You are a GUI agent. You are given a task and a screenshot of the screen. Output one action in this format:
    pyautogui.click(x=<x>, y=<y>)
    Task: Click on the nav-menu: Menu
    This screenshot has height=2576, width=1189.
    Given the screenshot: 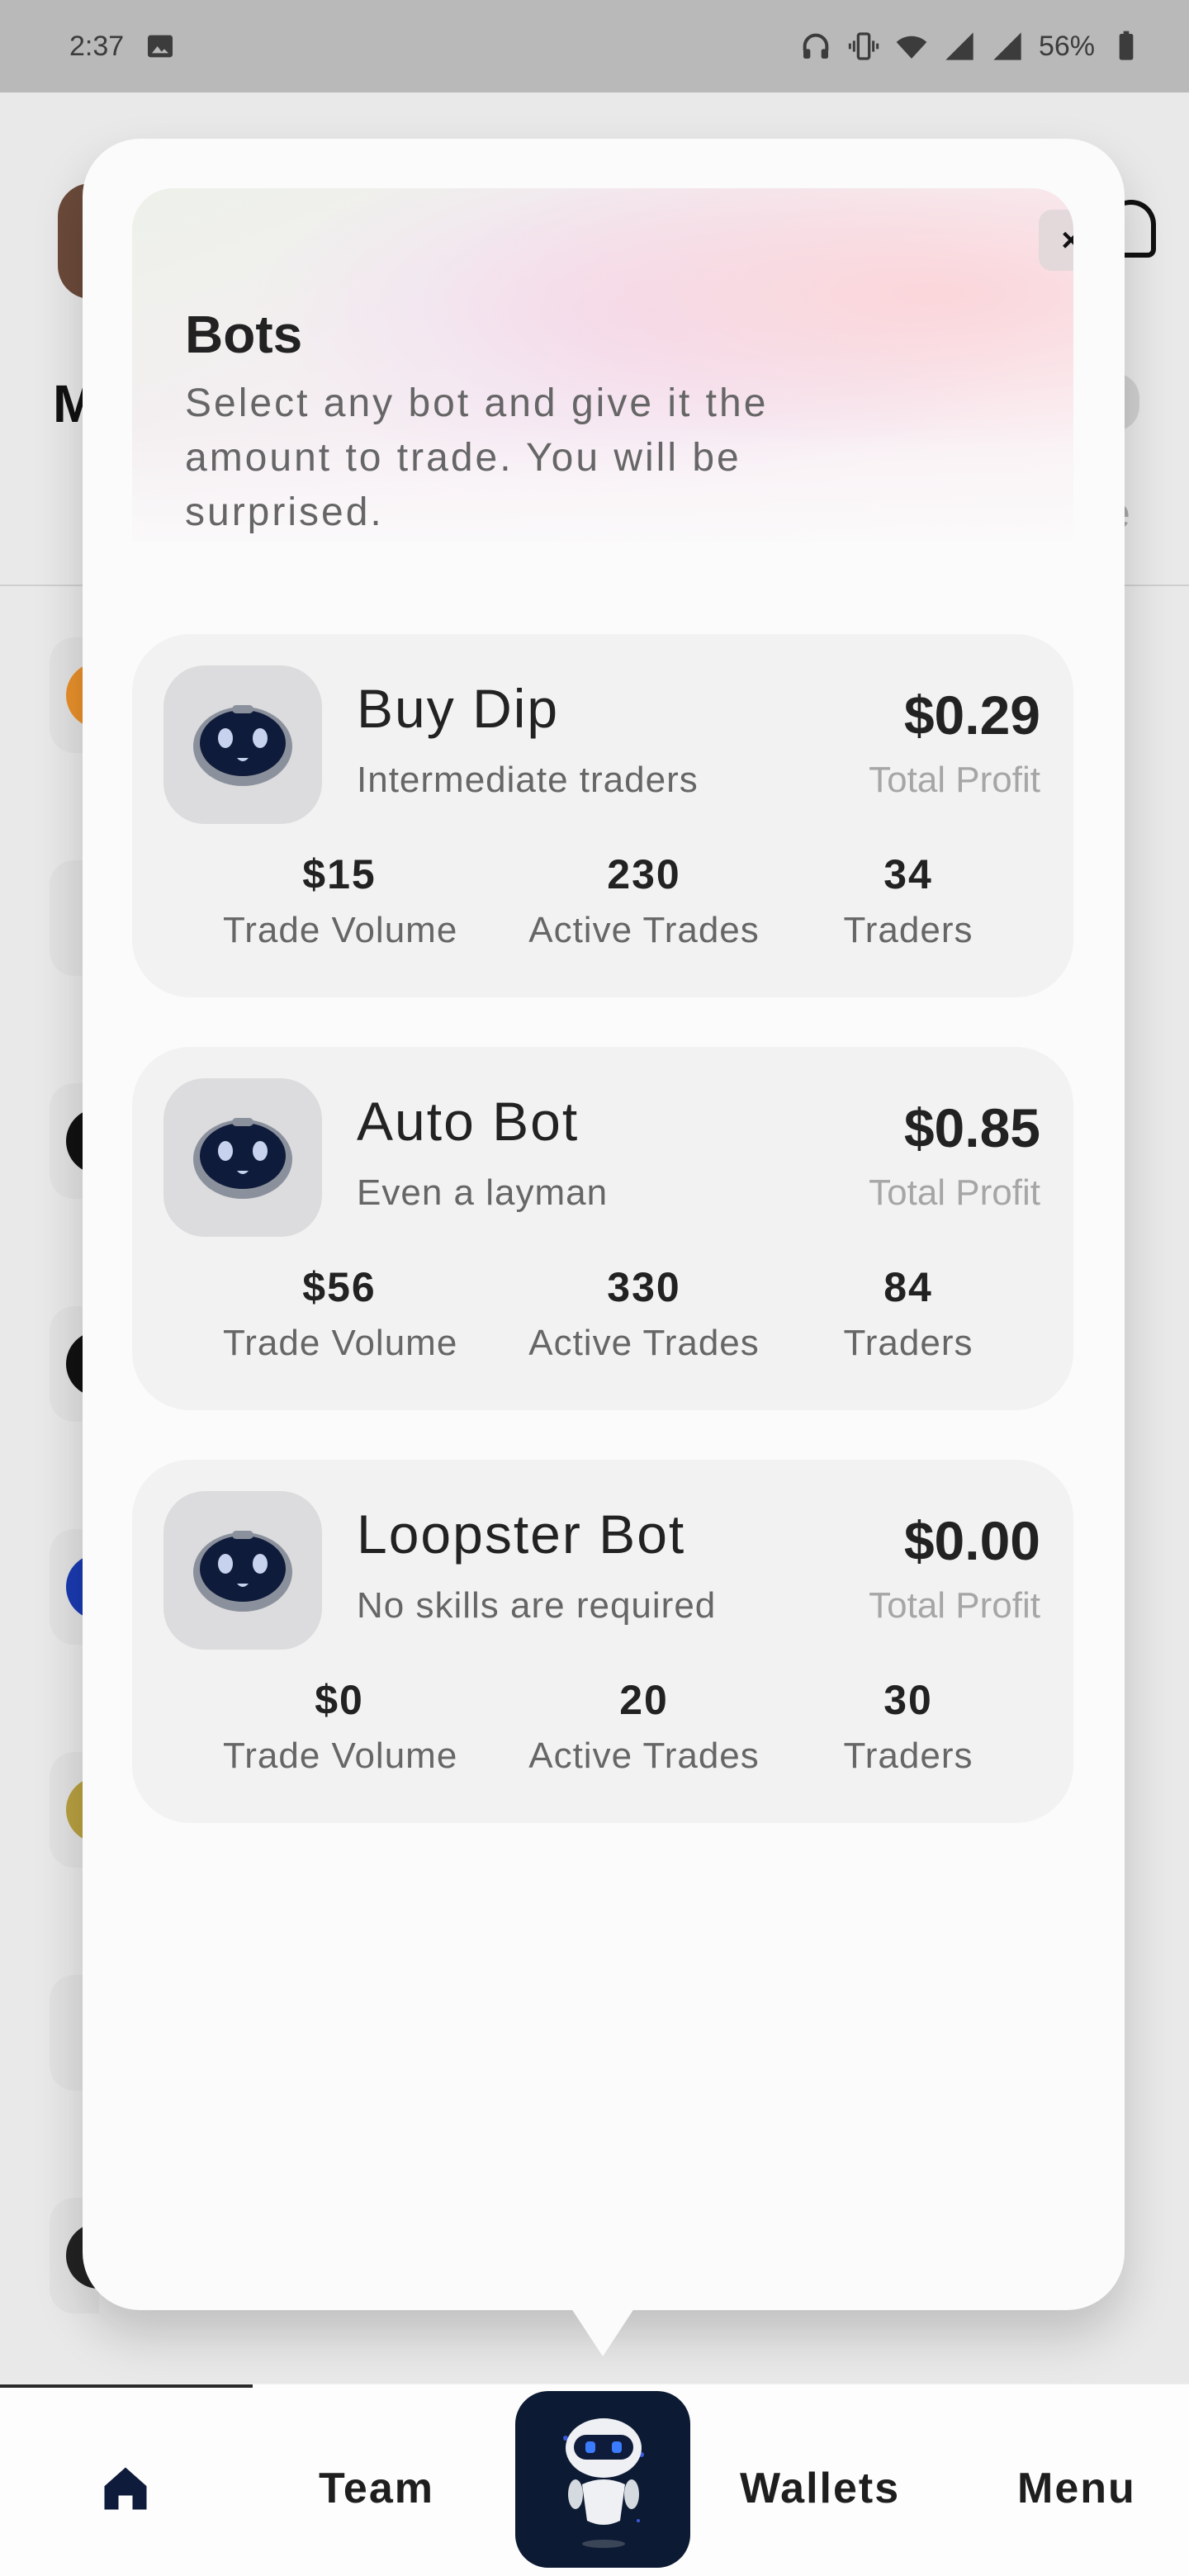 What is the action you would take?
    pyautogui.click(x=1076, y=2488)
    